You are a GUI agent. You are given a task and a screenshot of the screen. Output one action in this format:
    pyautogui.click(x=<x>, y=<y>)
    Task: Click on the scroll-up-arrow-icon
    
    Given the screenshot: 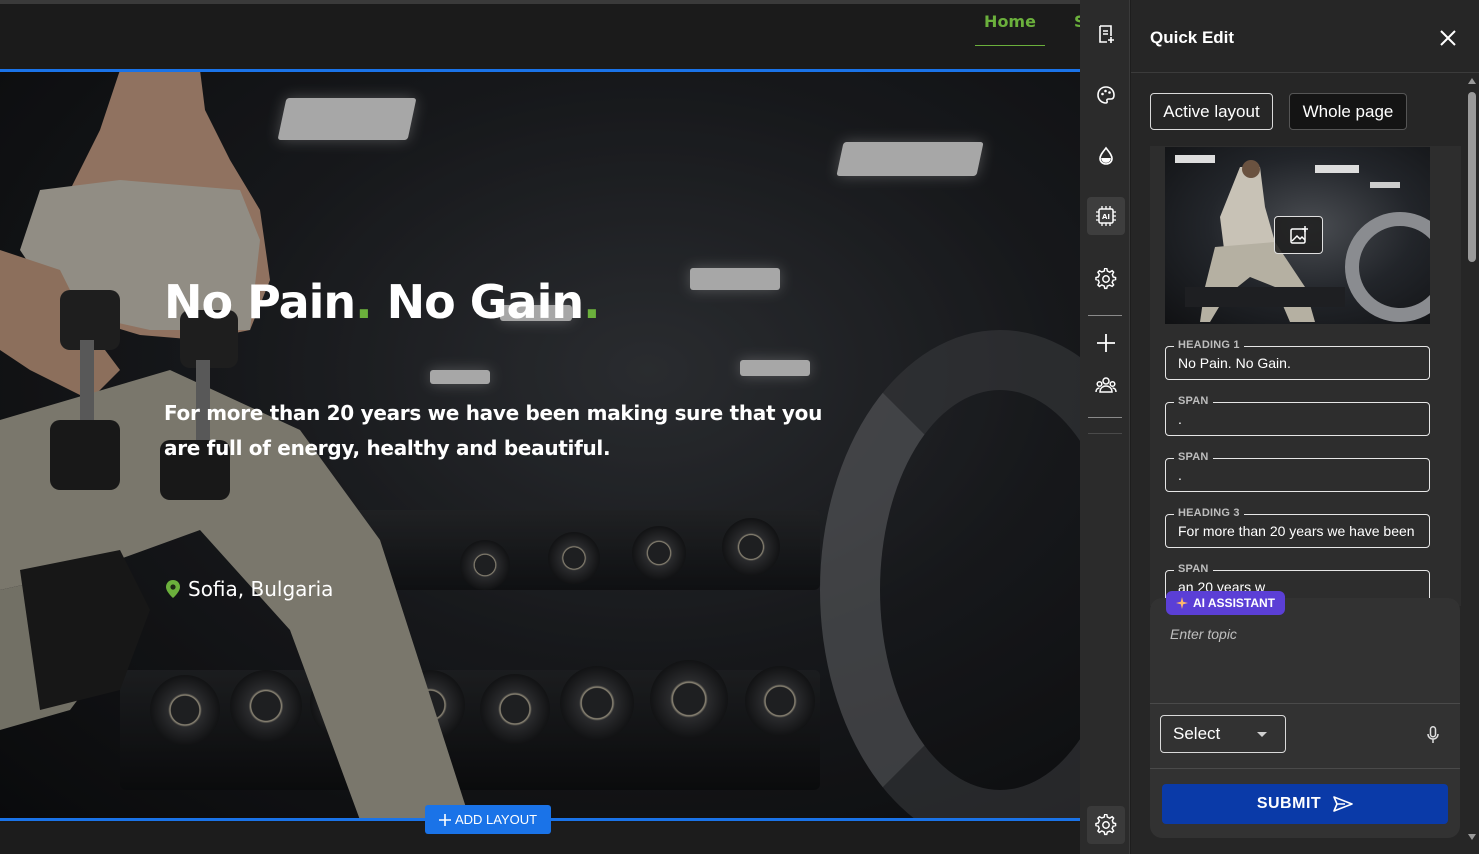 What is the action you would take?
    pyautogui.click(x=1472, y=81)
    